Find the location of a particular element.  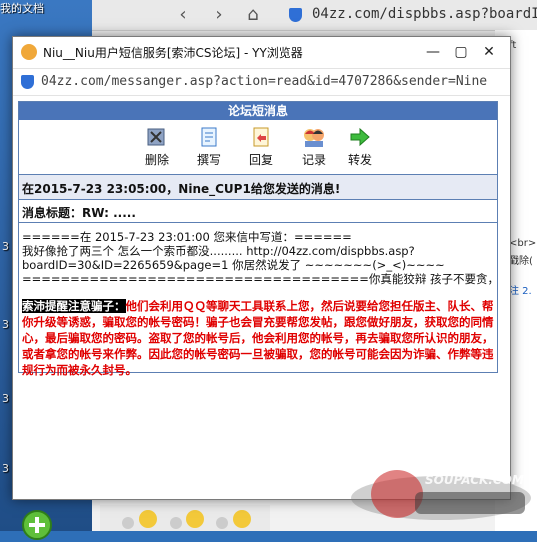

message-info-bar: 在2015-7-23 23:05:00，Nine_CUP1给您发送的消息! is located at coordinates (258, 187).